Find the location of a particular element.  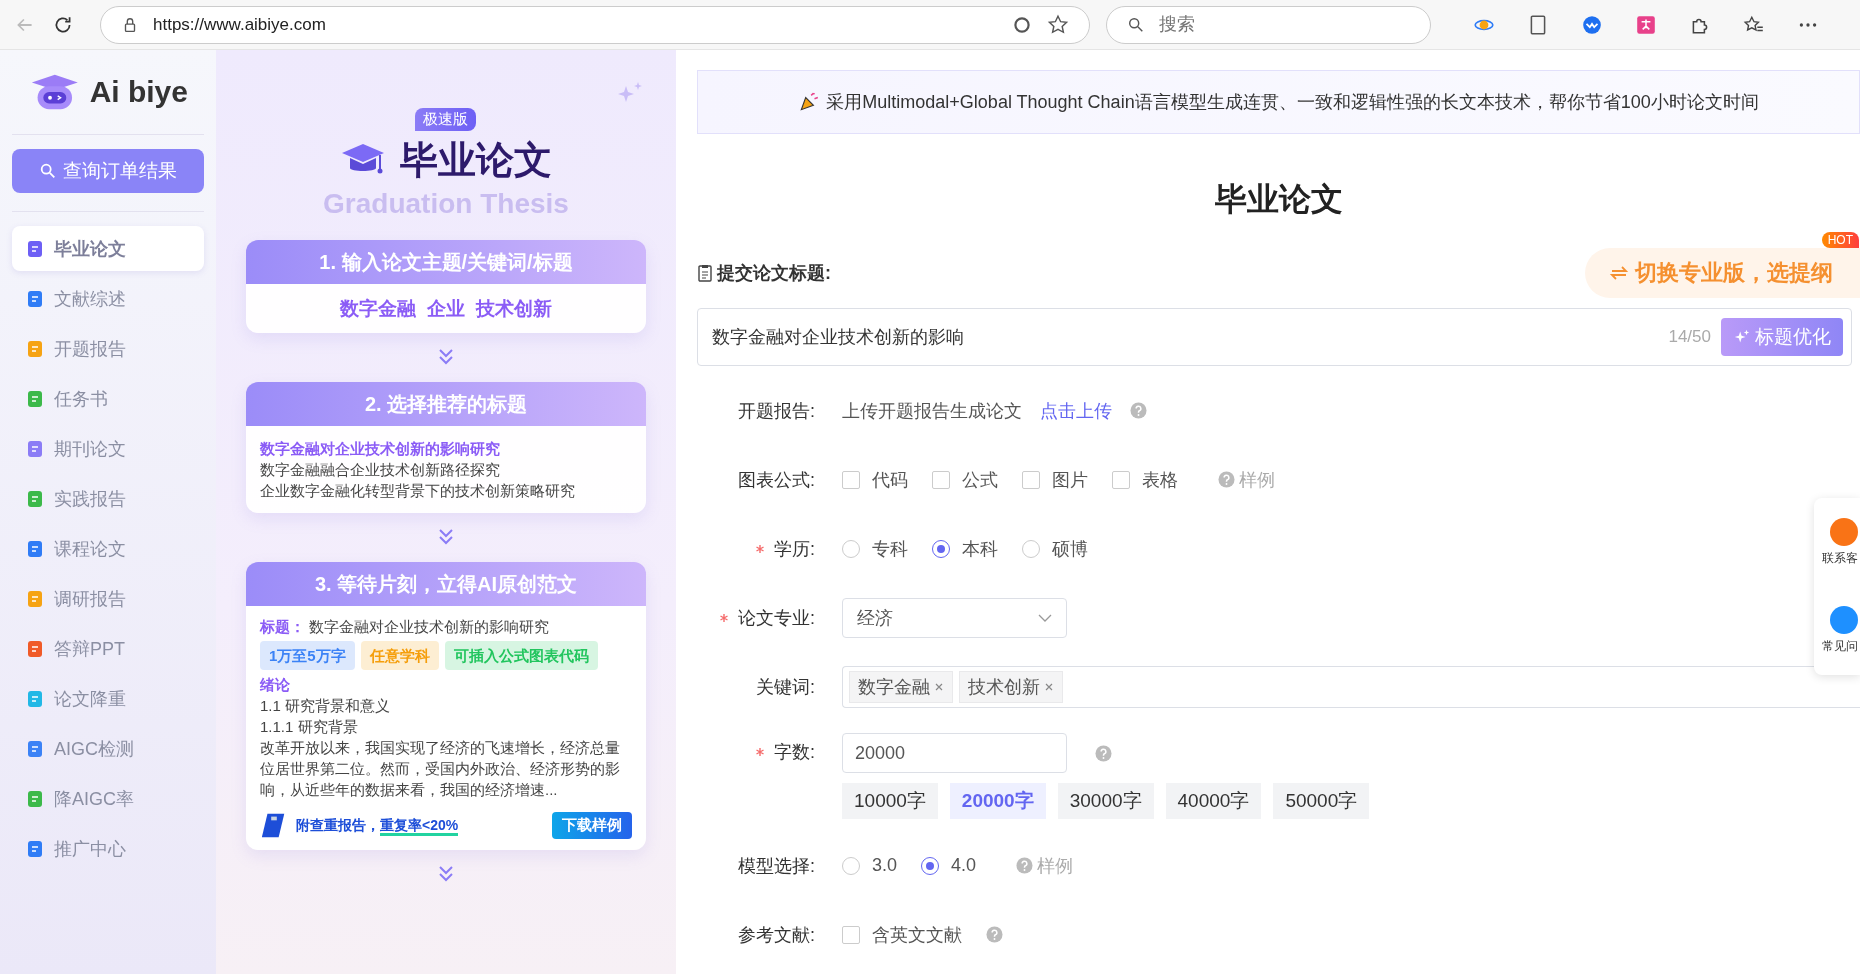

caret-icon is located at coordinates (1045, 617).